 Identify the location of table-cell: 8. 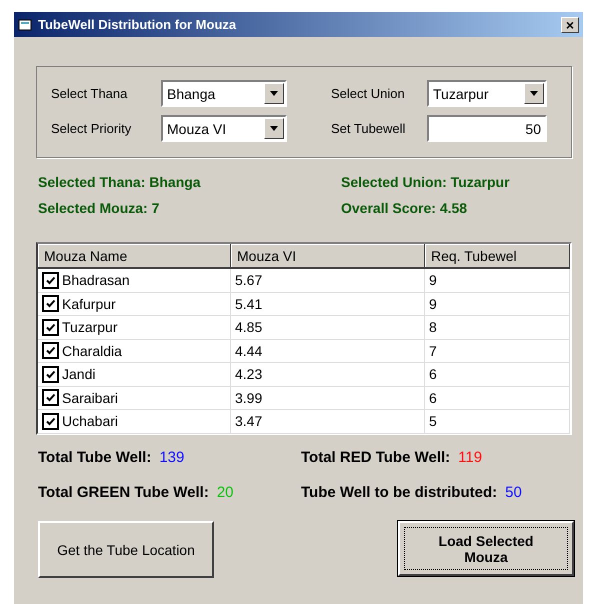
(433, 327).